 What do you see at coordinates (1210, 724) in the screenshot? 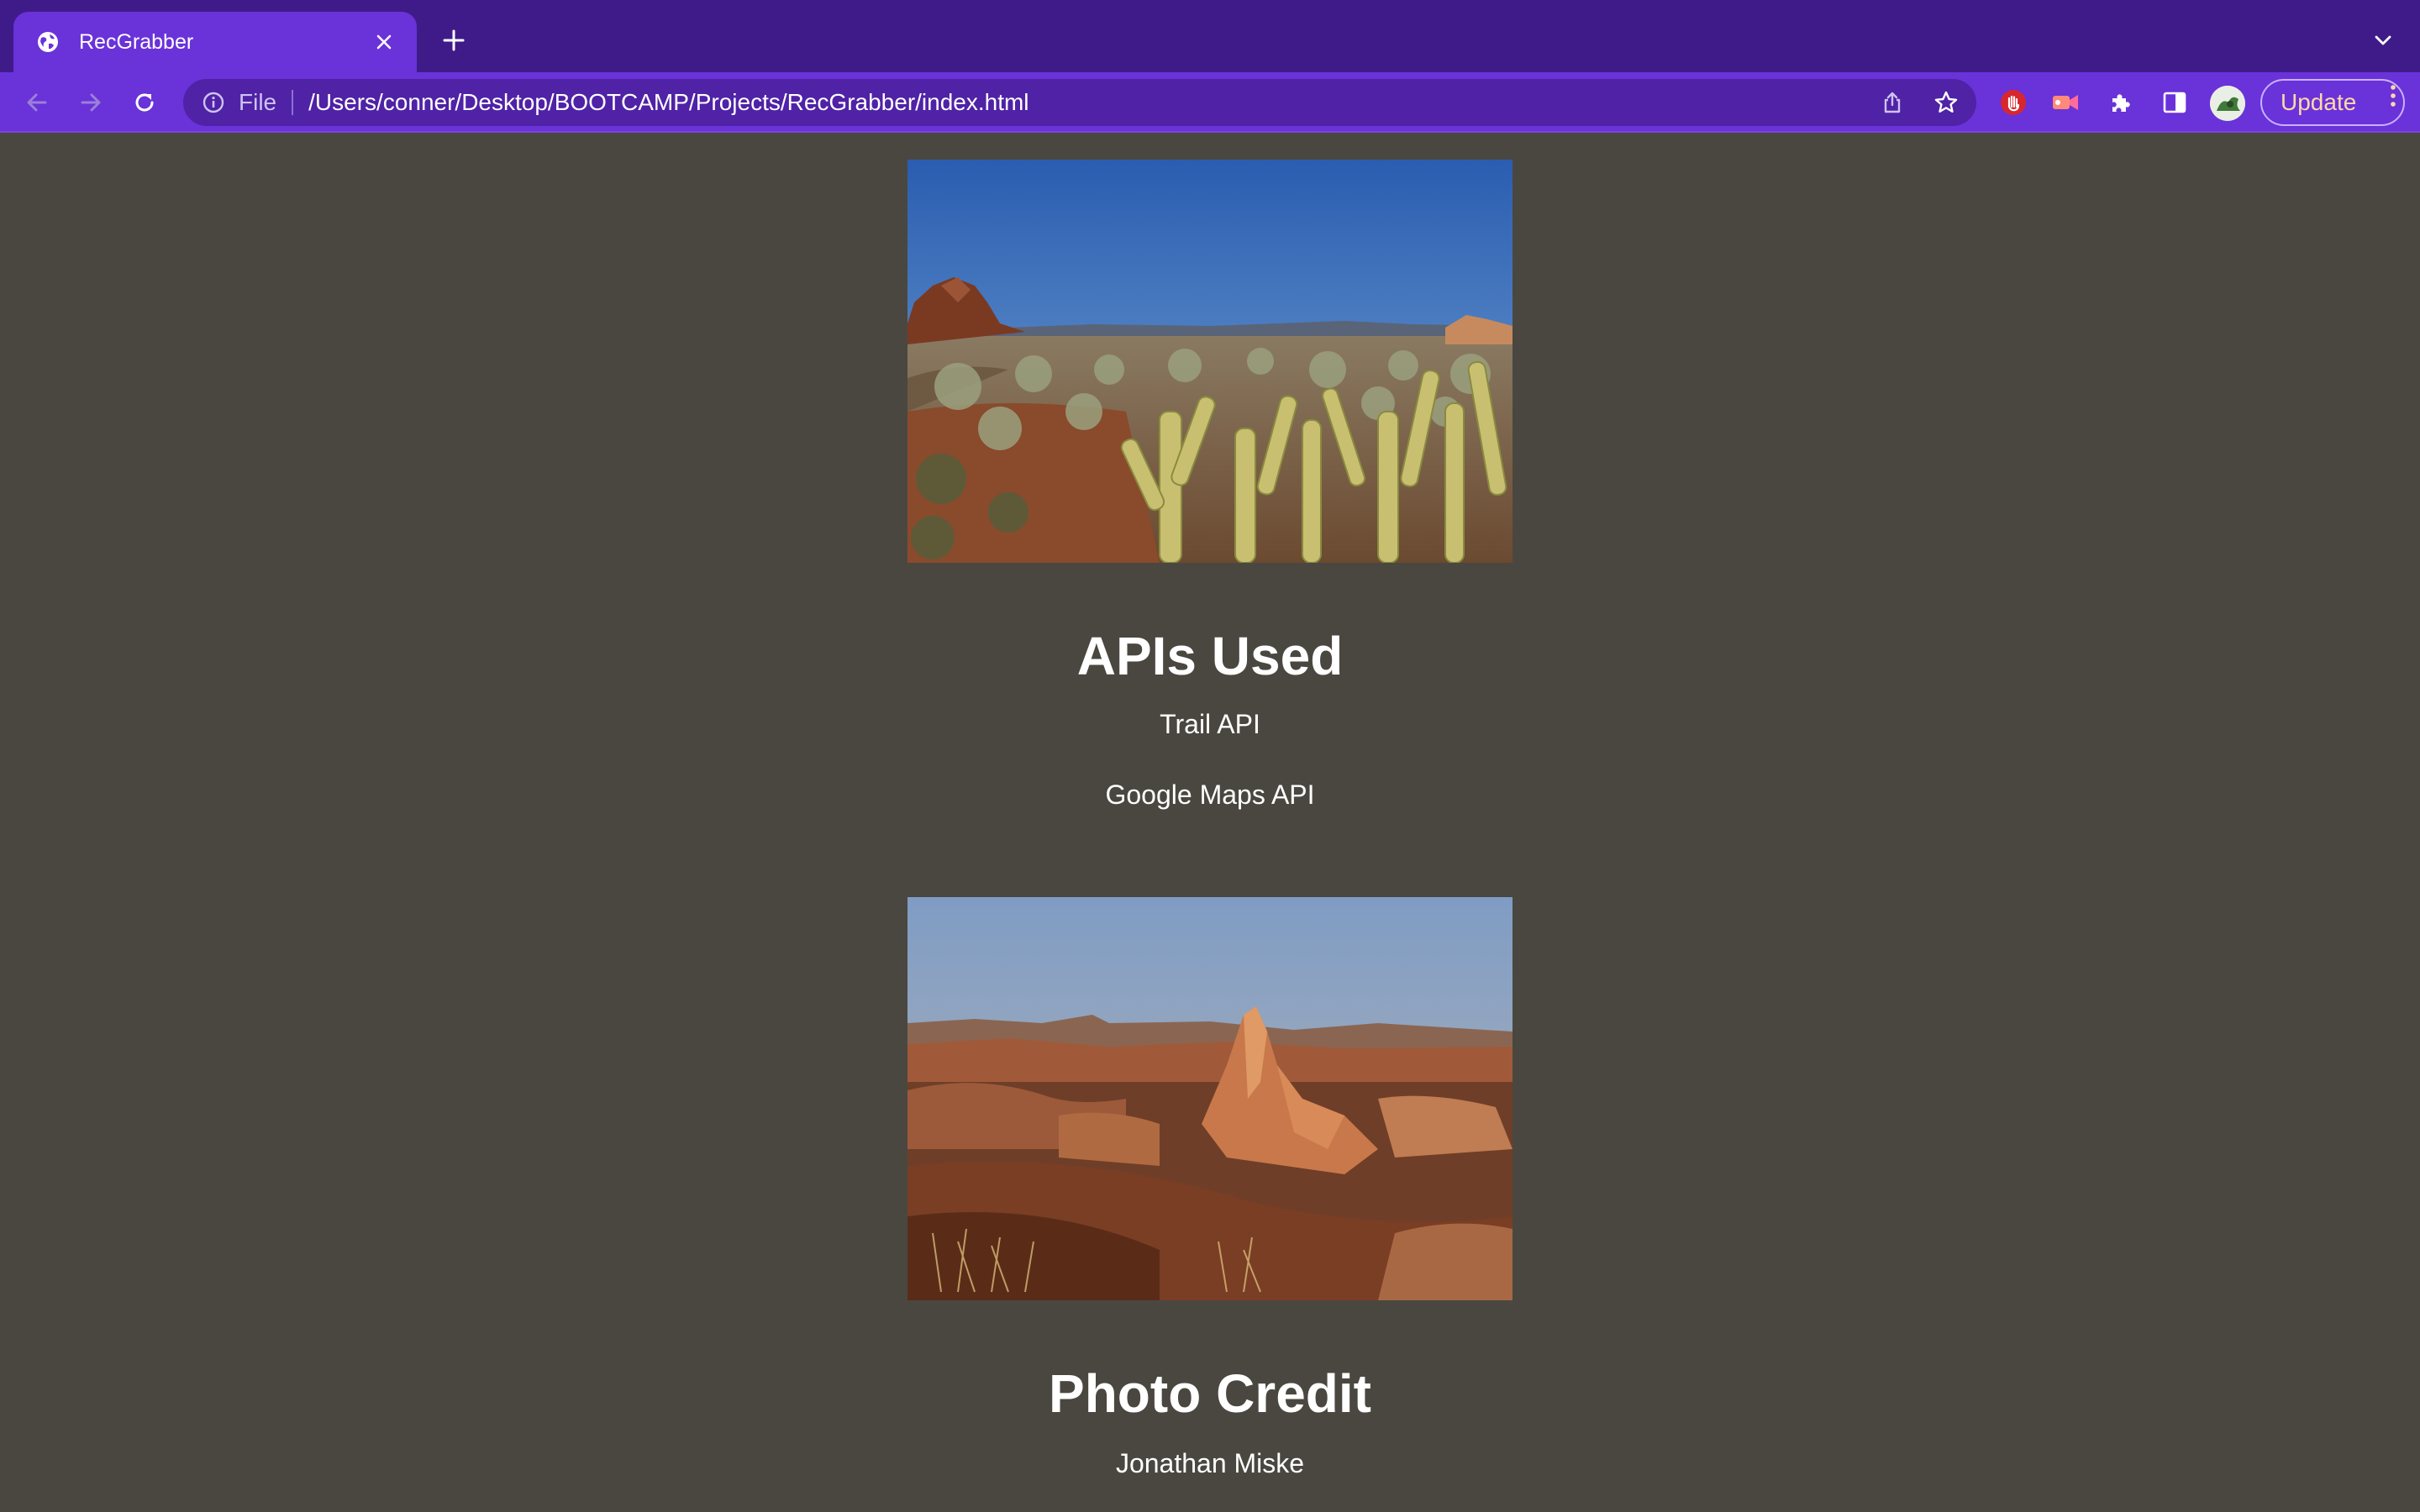
I see `api-item-trail: Trail API` at bounding box center [1210, 724].